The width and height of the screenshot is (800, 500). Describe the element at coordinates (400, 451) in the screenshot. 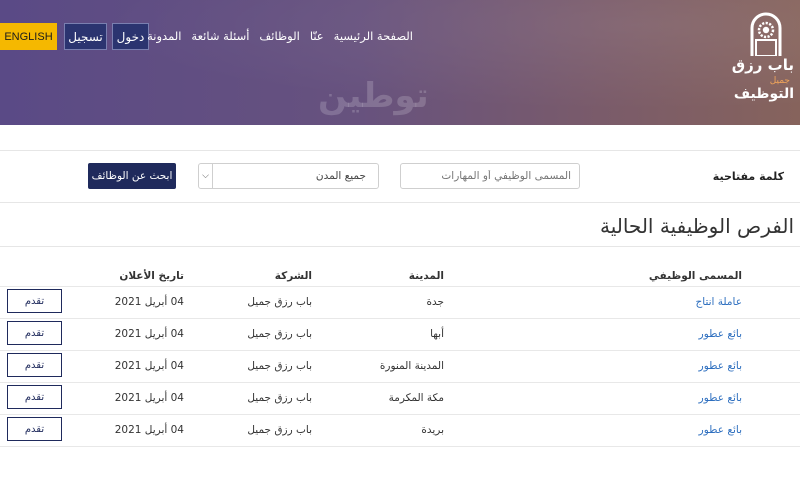

I see `table-row` at that location.